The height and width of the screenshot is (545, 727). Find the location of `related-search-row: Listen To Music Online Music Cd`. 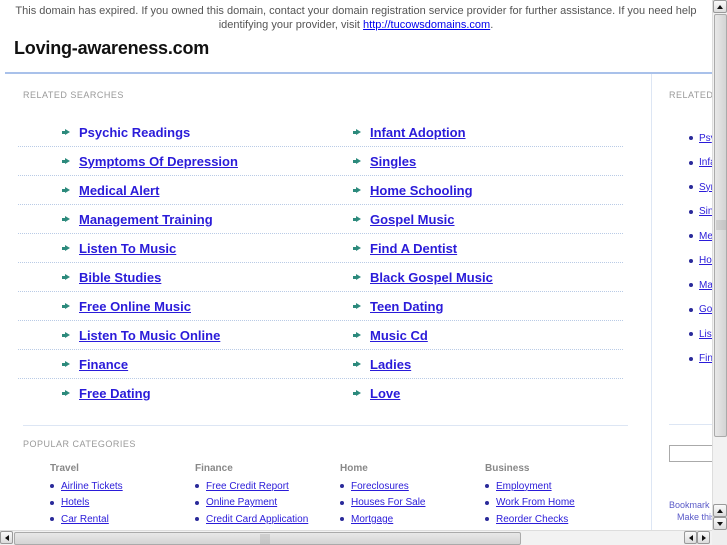

related-search-row: Listen To Music Online Music Cd is located at coordinates (320, 335).